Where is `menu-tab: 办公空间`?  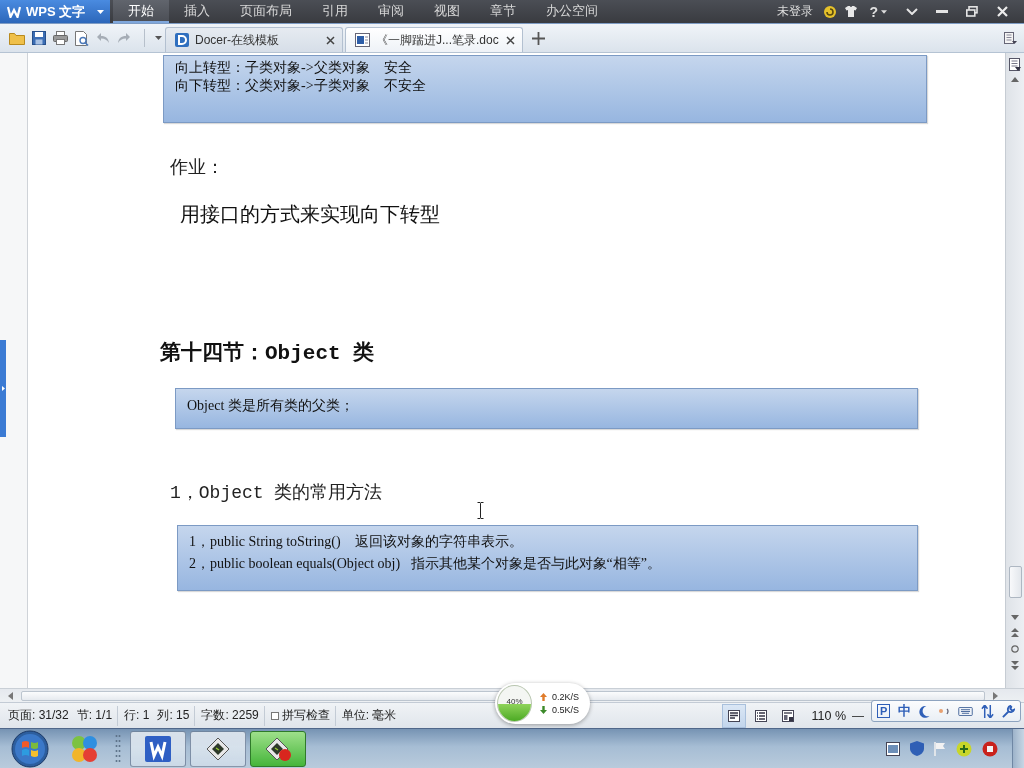 menu-tab: 办公空间 is located at coordinates (572, 11).